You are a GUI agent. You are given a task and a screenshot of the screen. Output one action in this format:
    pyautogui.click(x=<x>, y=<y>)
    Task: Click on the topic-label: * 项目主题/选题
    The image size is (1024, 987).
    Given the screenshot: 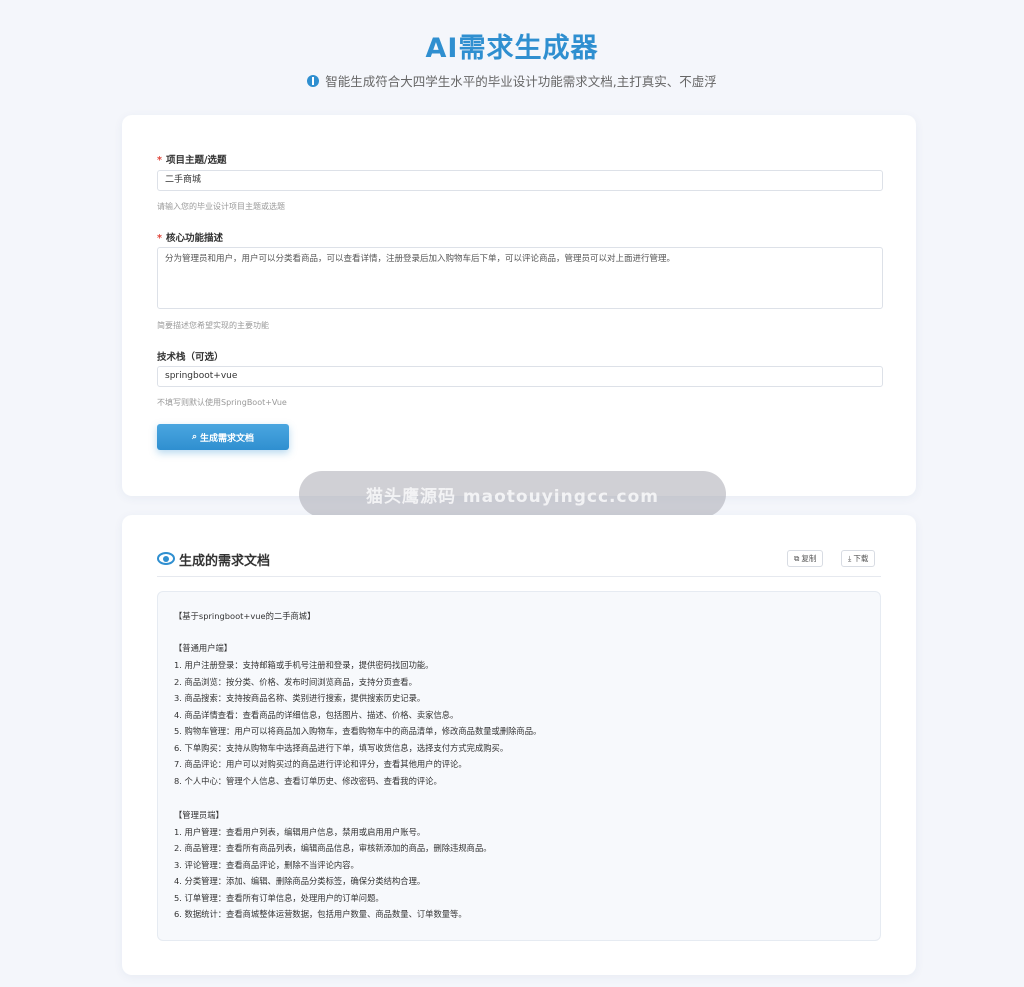 What is the action you would take?
    pyautogui.click(x=192, y=160)
    